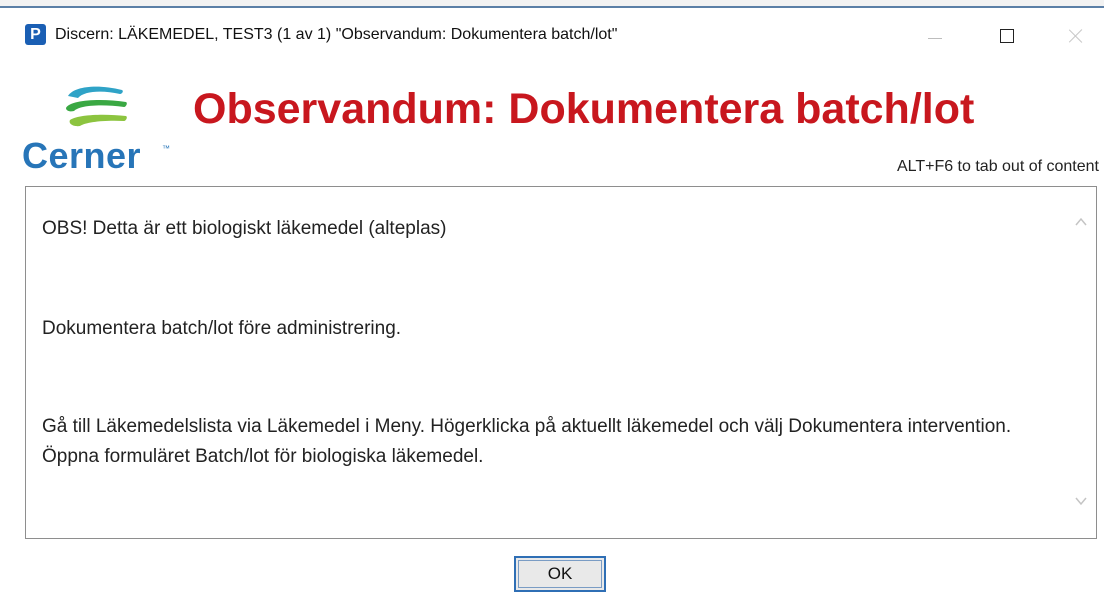 This screenshot has height=607, width=1104. I want to click on vertical-scrollbar, so click(1081, 362).